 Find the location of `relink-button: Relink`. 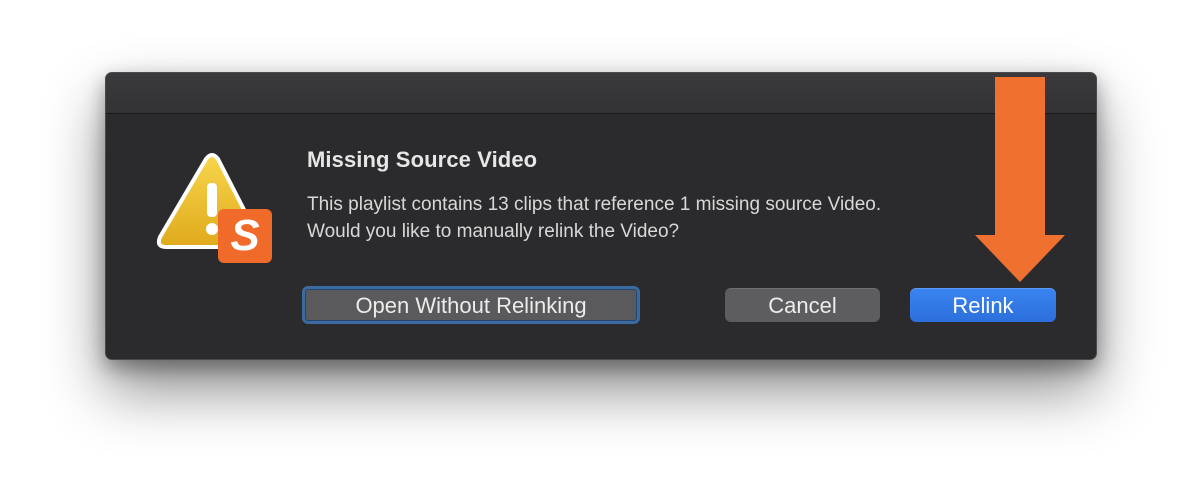

relink-button: Relink is located at coordinates (983, 305).